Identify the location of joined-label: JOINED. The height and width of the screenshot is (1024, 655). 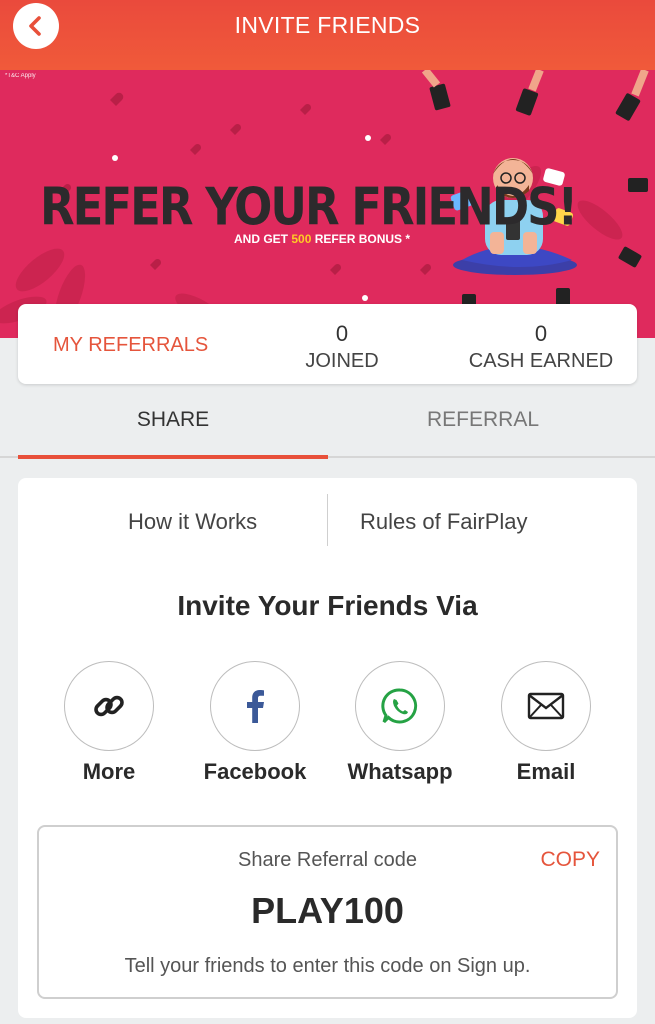
(342, 361).